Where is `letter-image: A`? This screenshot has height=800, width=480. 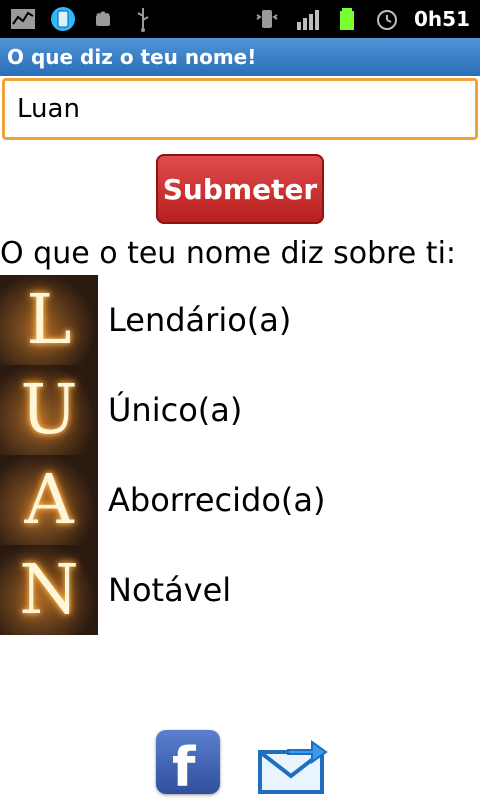
letter-image: A is located at coordinates (49, 500).